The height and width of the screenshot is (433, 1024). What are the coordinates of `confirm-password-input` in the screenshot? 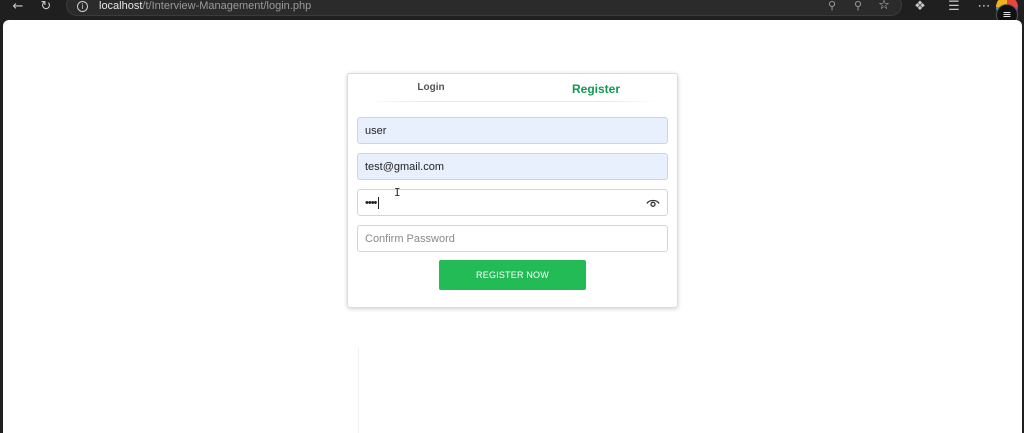 It's located at (512, 238).